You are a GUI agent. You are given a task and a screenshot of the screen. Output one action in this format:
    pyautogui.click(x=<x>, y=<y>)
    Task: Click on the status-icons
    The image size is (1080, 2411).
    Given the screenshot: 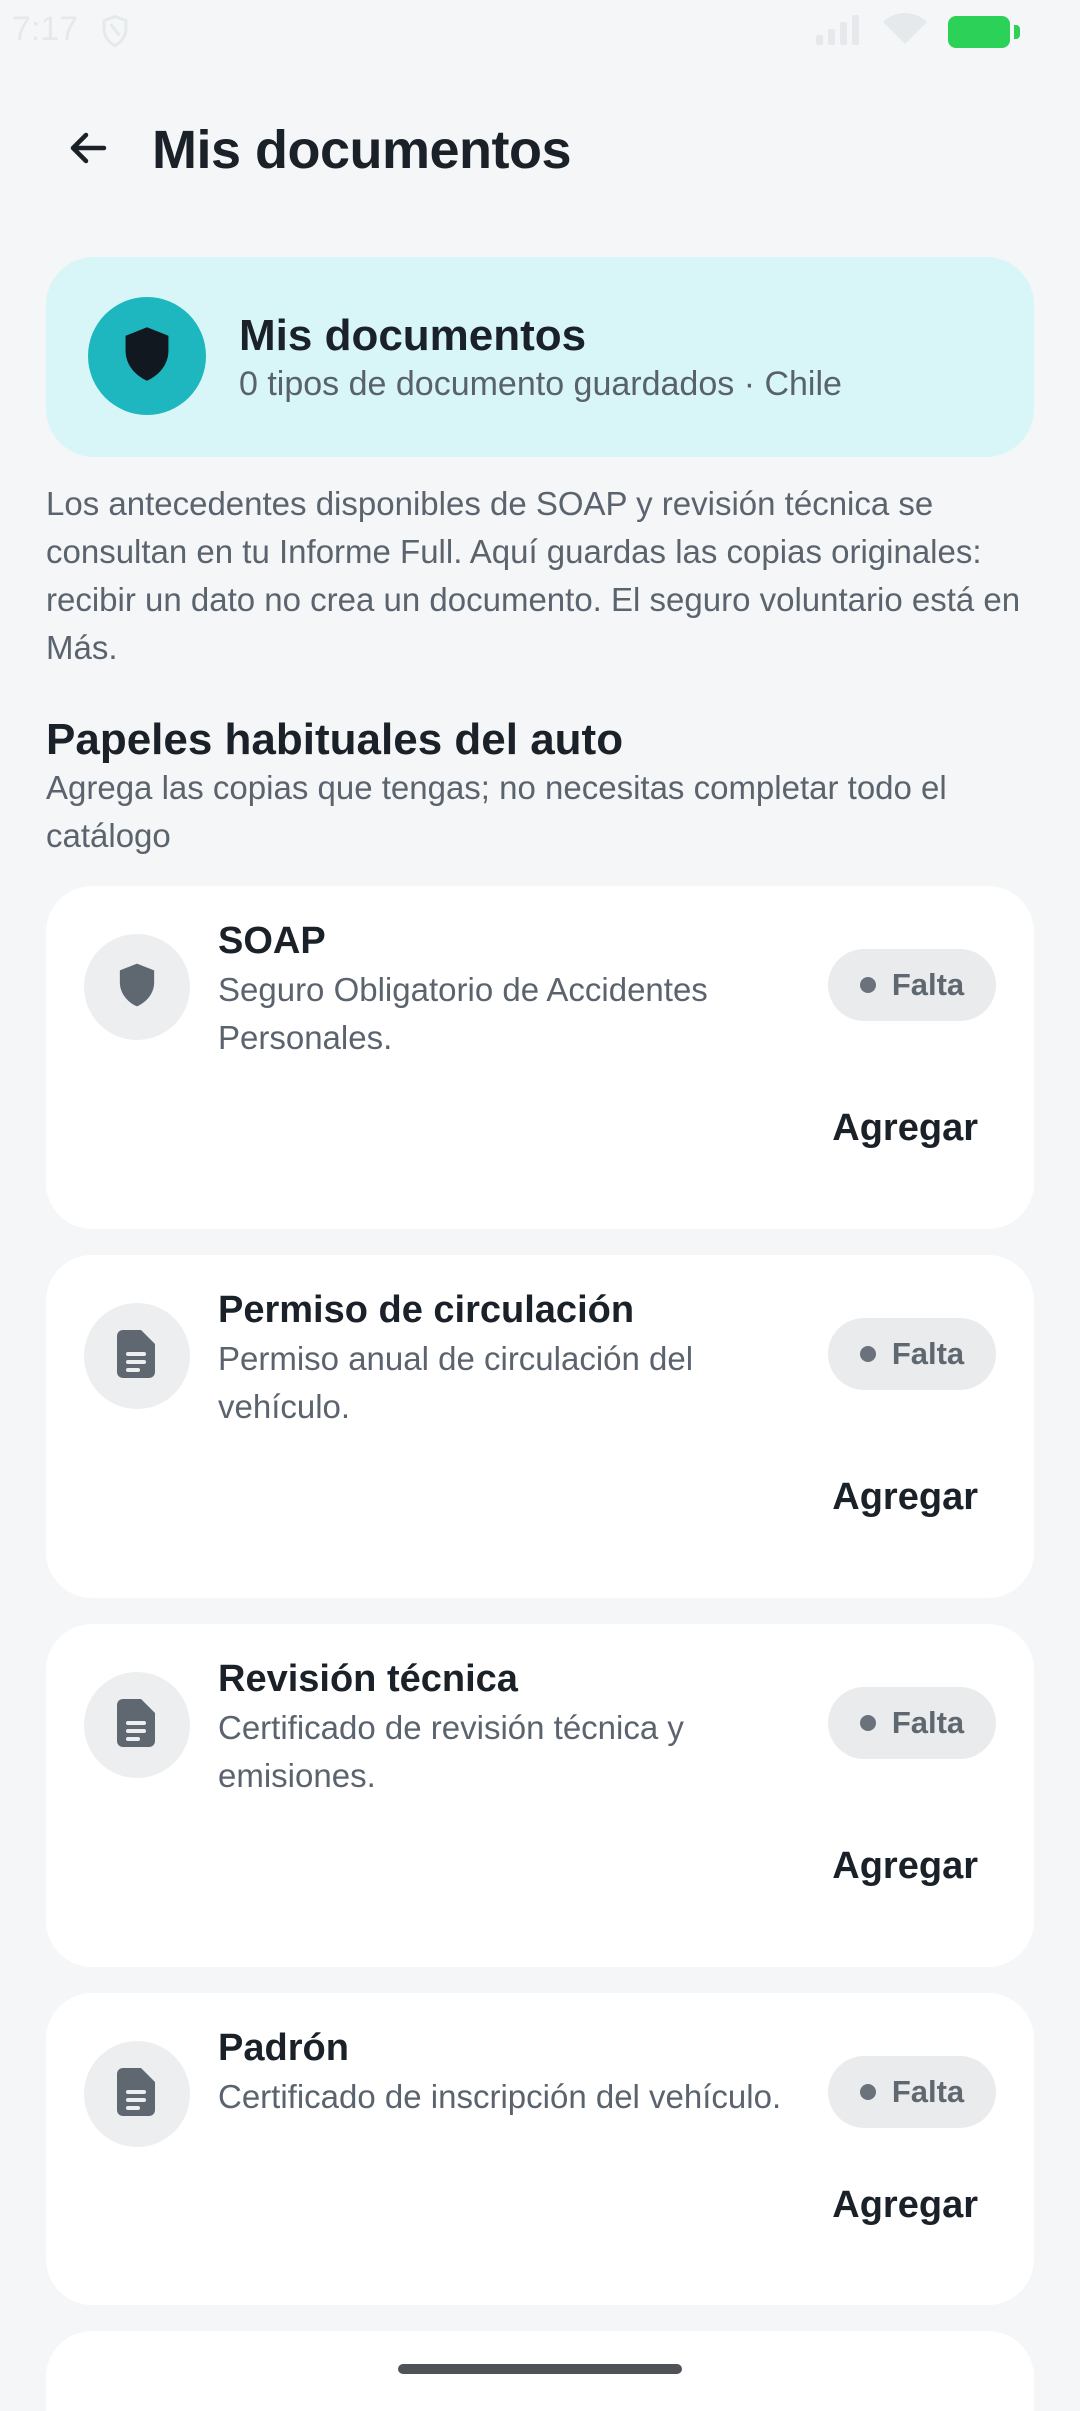 What is the action you would take?
    pyautogui.click(x=918, y=31)
    